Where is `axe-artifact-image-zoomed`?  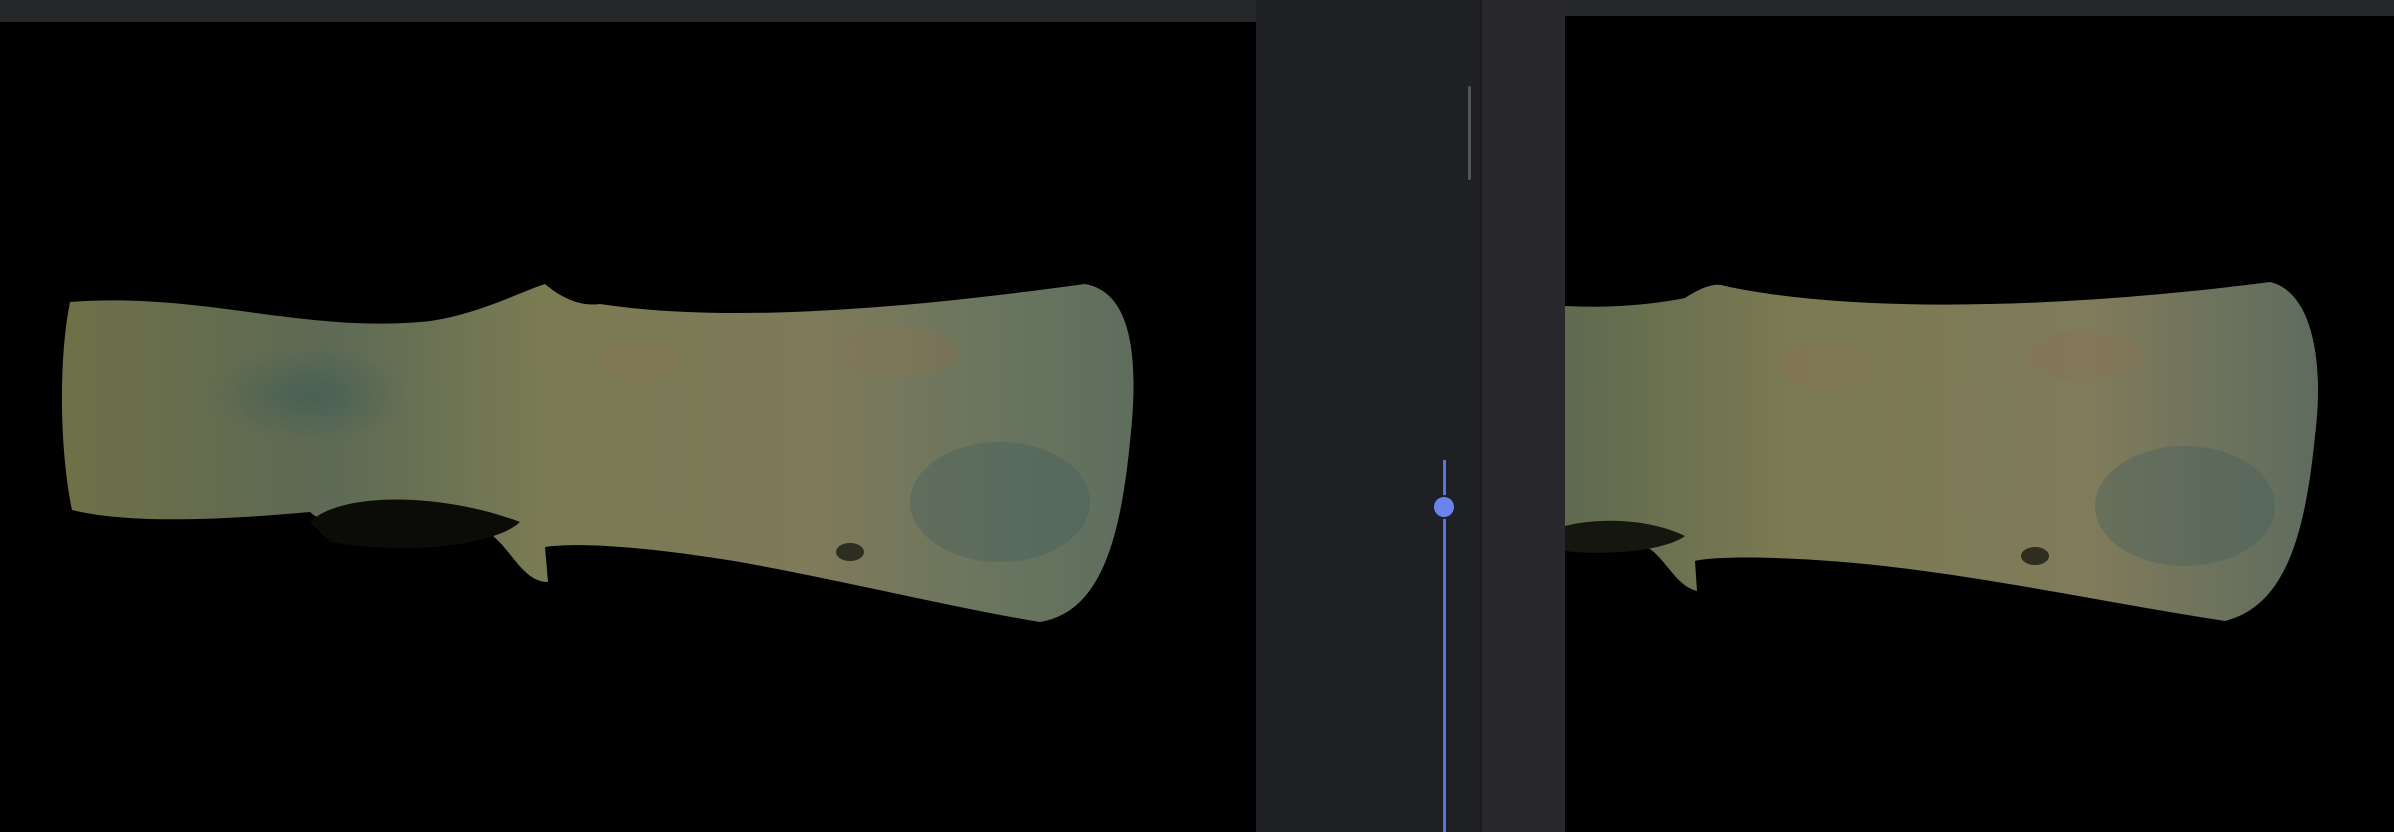
axe-artifact-image-zoomed is located at coordinates (1941, 451).